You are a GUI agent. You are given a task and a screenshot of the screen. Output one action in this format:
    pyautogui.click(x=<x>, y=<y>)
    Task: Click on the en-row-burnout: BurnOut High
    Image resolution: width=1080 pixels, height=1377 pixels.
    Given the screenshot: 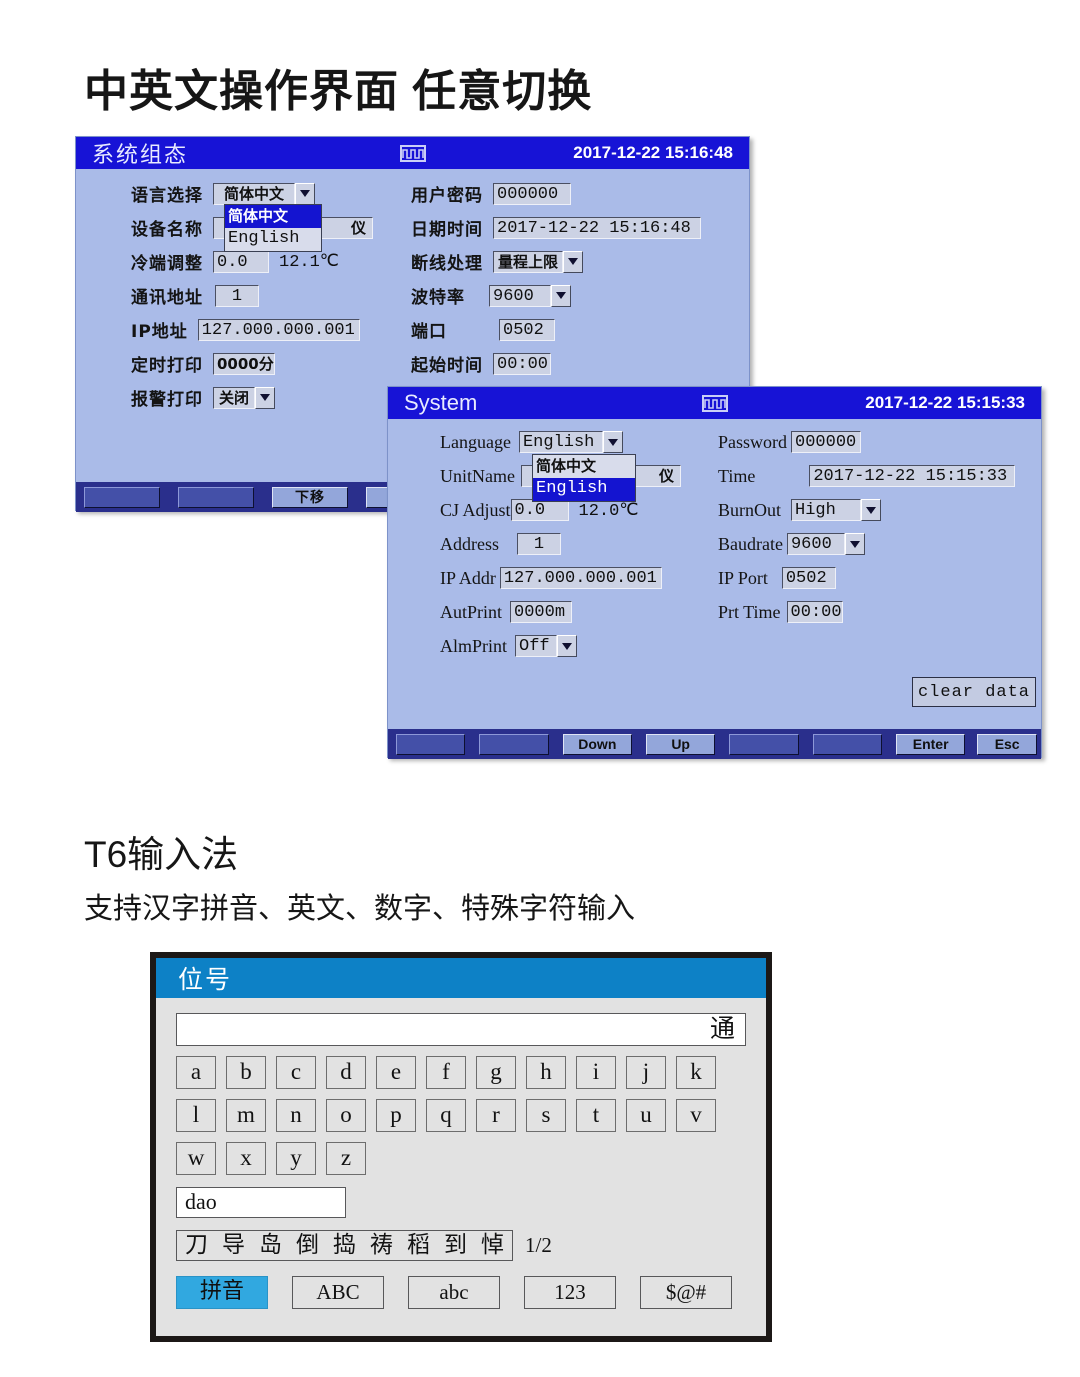 What is the action you would take?
    pyautogui.click(x=799, y=510)
    